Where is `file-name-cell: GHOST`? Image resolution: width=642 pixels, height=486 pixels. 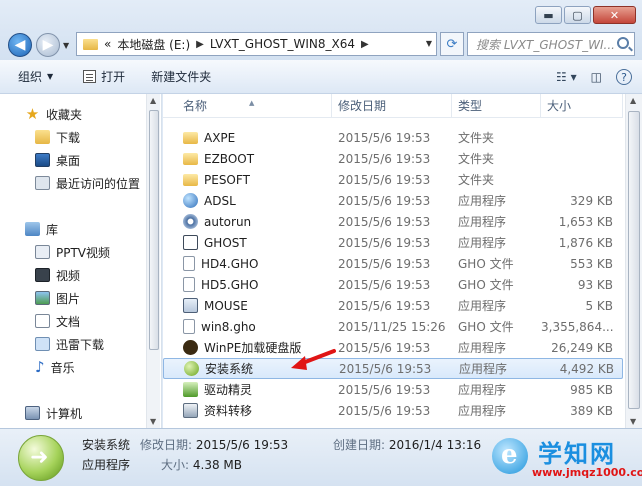
file-name-cell: GHOST is located at coordinates (247, 242).